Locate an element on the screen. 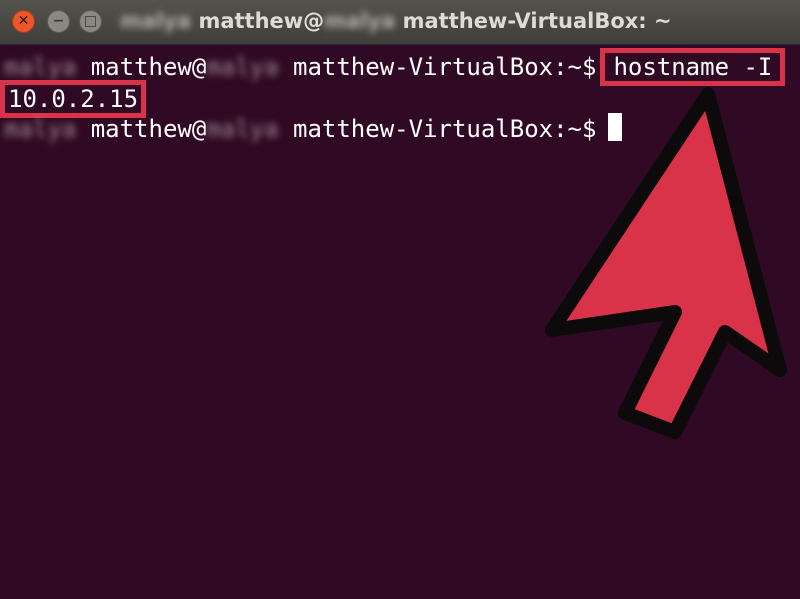 Image resolution: width=800 pixels, height=599 pixels. title-user: matthew@ is located at coordinates (261, 21).